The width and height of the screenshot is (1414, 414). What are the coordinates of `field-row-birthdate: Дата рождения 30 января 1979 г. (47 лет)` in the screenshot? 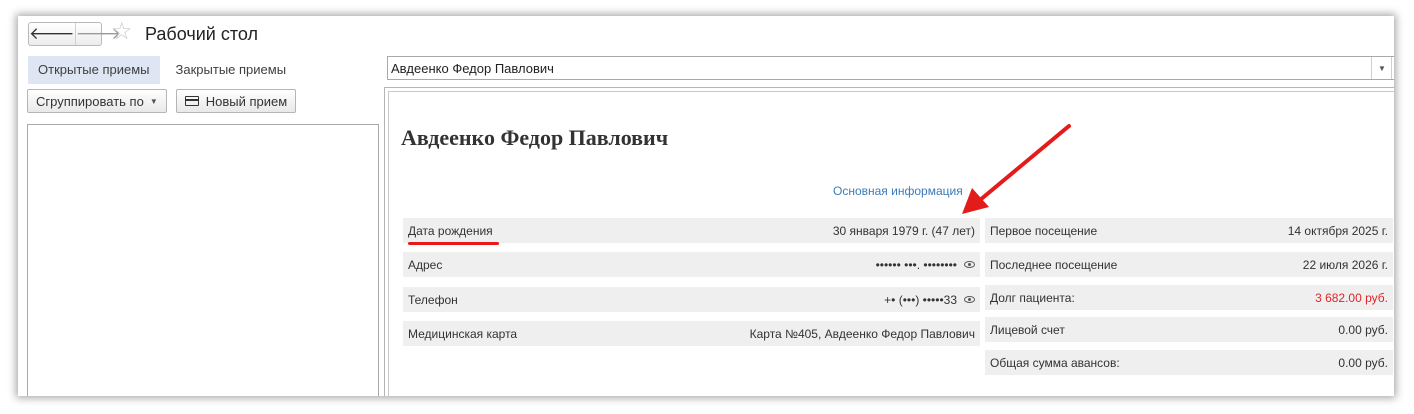 It's located at (691, 230).